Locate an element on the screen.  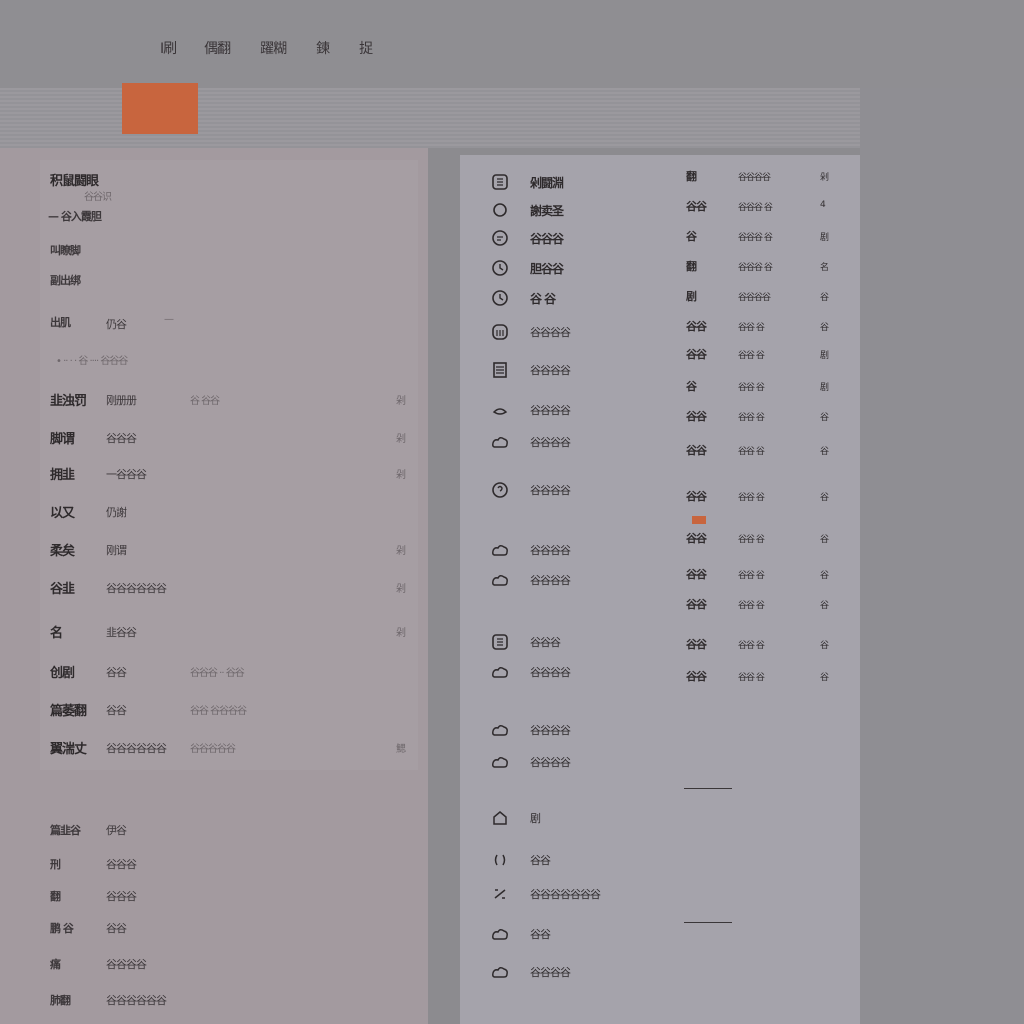
row-action: 鰓 is located at coordinates (401, 747).